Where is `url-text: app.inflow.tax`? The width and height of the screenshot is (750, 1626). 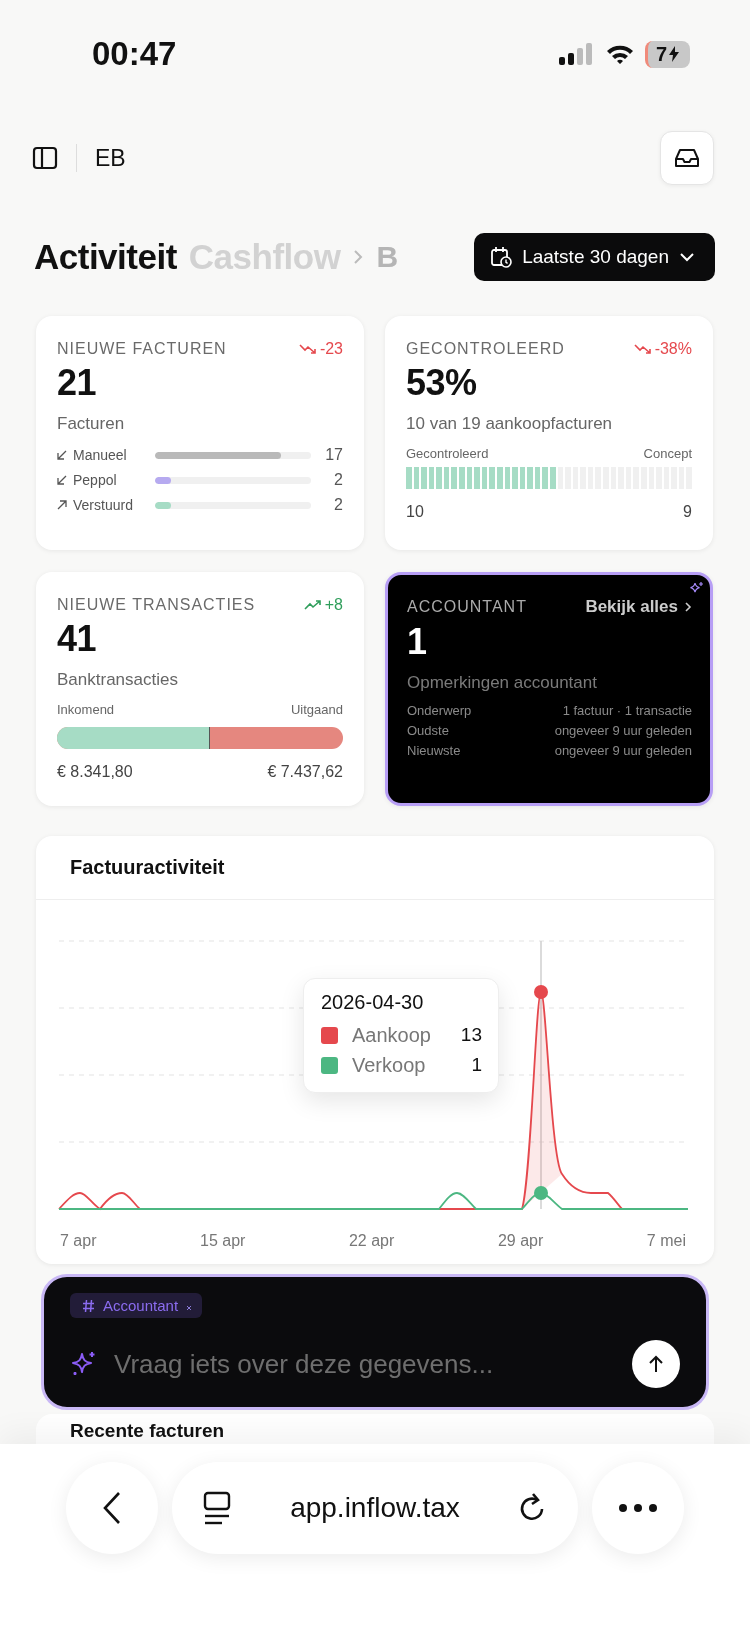
url-text: app.inflow.tax is located at coordinates (375, 1508).